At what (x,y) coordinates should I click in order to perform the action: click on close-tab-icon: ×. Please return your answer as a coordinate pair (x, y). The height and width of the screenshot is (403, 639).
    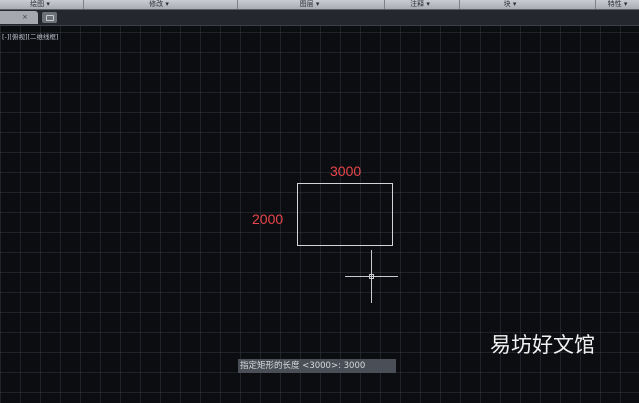
    Looking at the image, I should click on (25, 17).